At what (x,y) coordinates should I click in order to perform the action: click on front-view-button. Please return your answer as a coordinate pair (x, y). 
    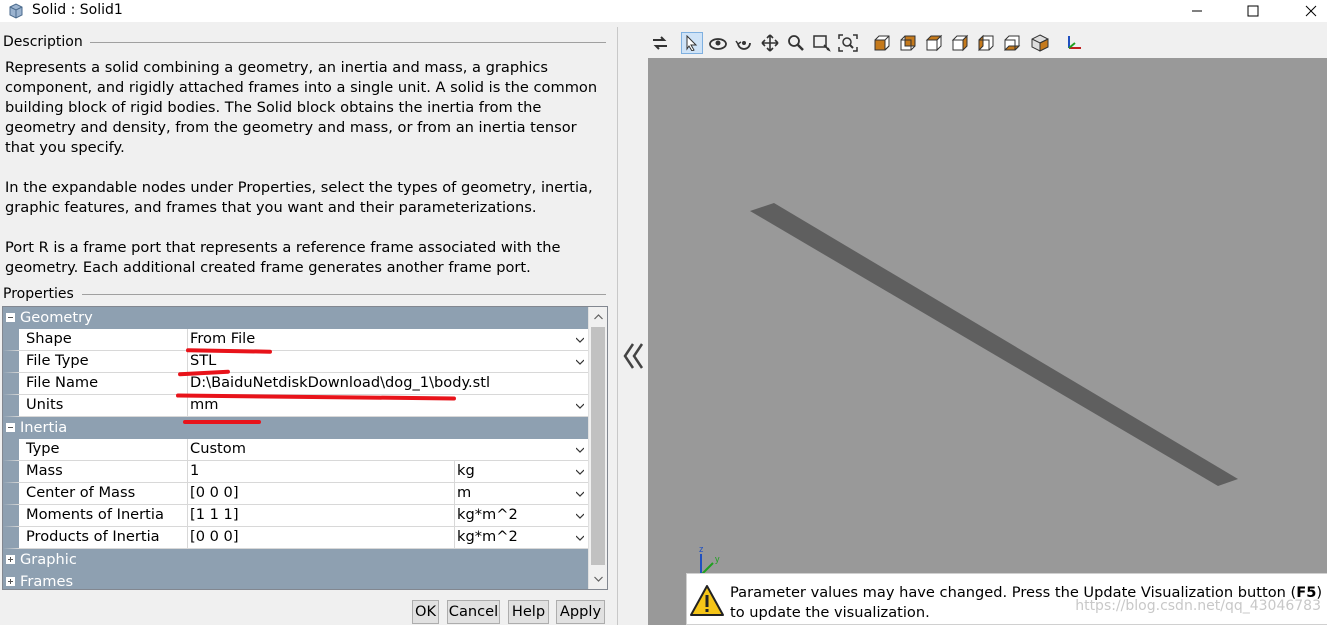
    Looking at the image, I should click on (882, 43).